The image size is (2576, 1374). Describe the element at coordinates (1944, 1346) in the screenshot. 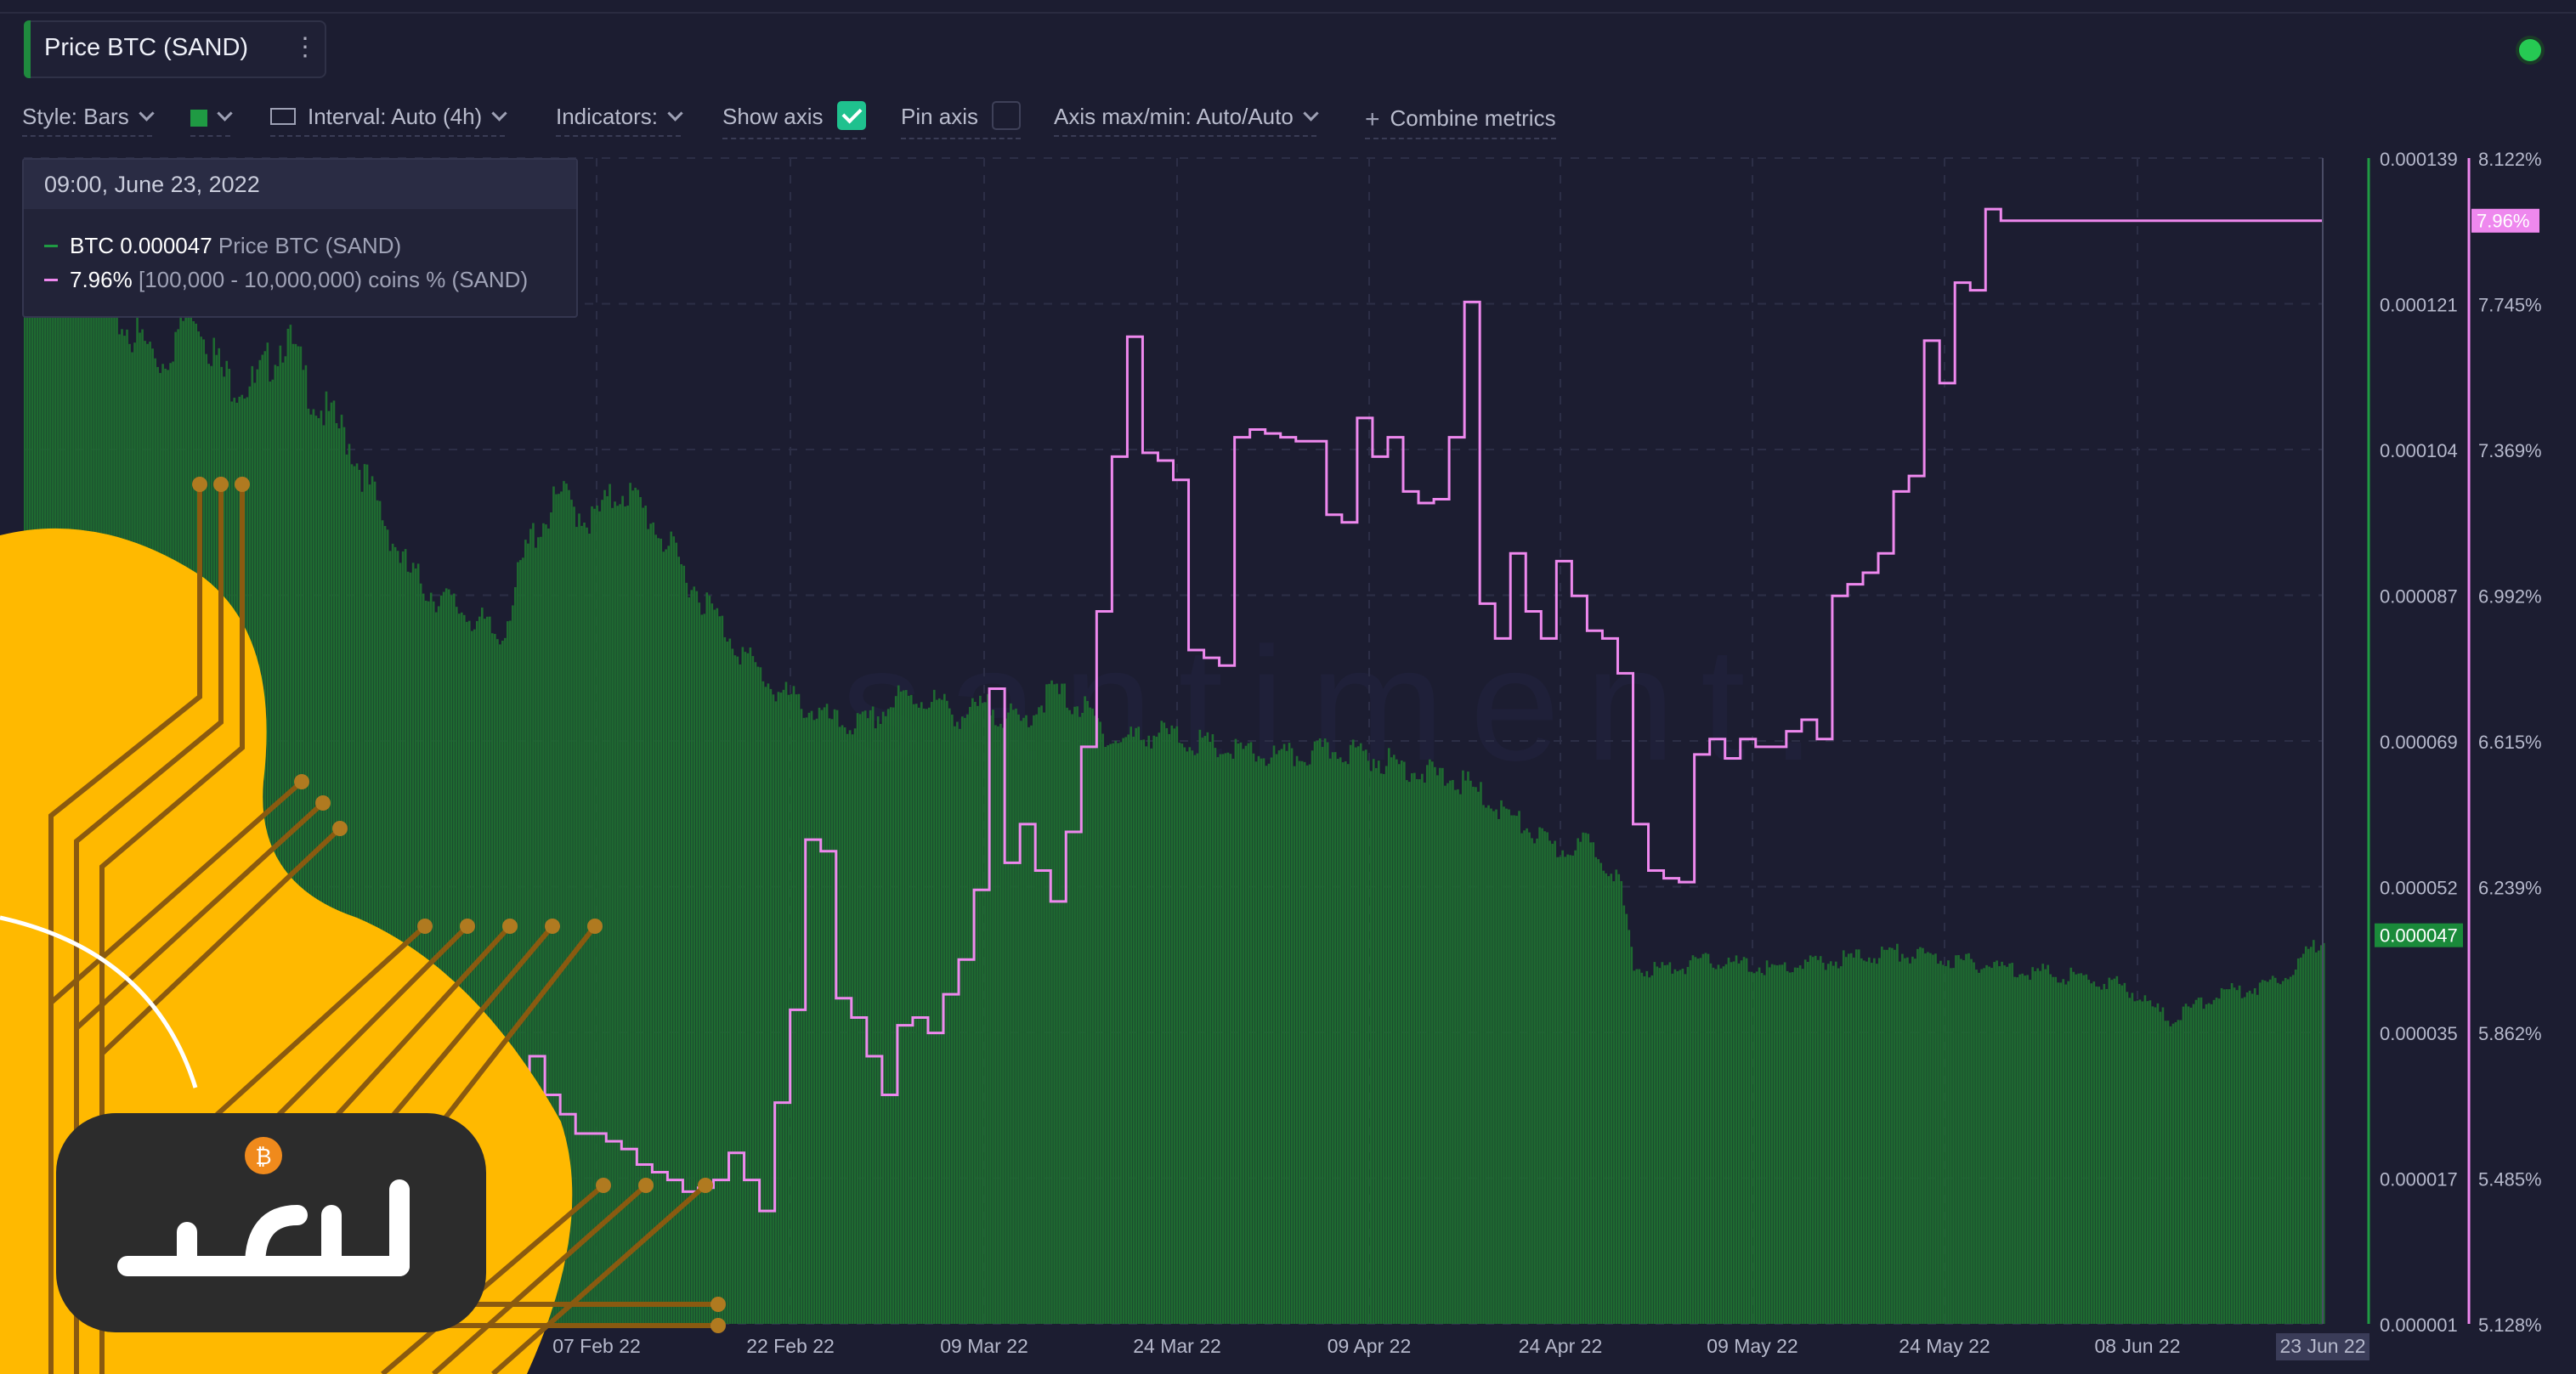

I see `x-tick-label: 24 May 22` at that location.